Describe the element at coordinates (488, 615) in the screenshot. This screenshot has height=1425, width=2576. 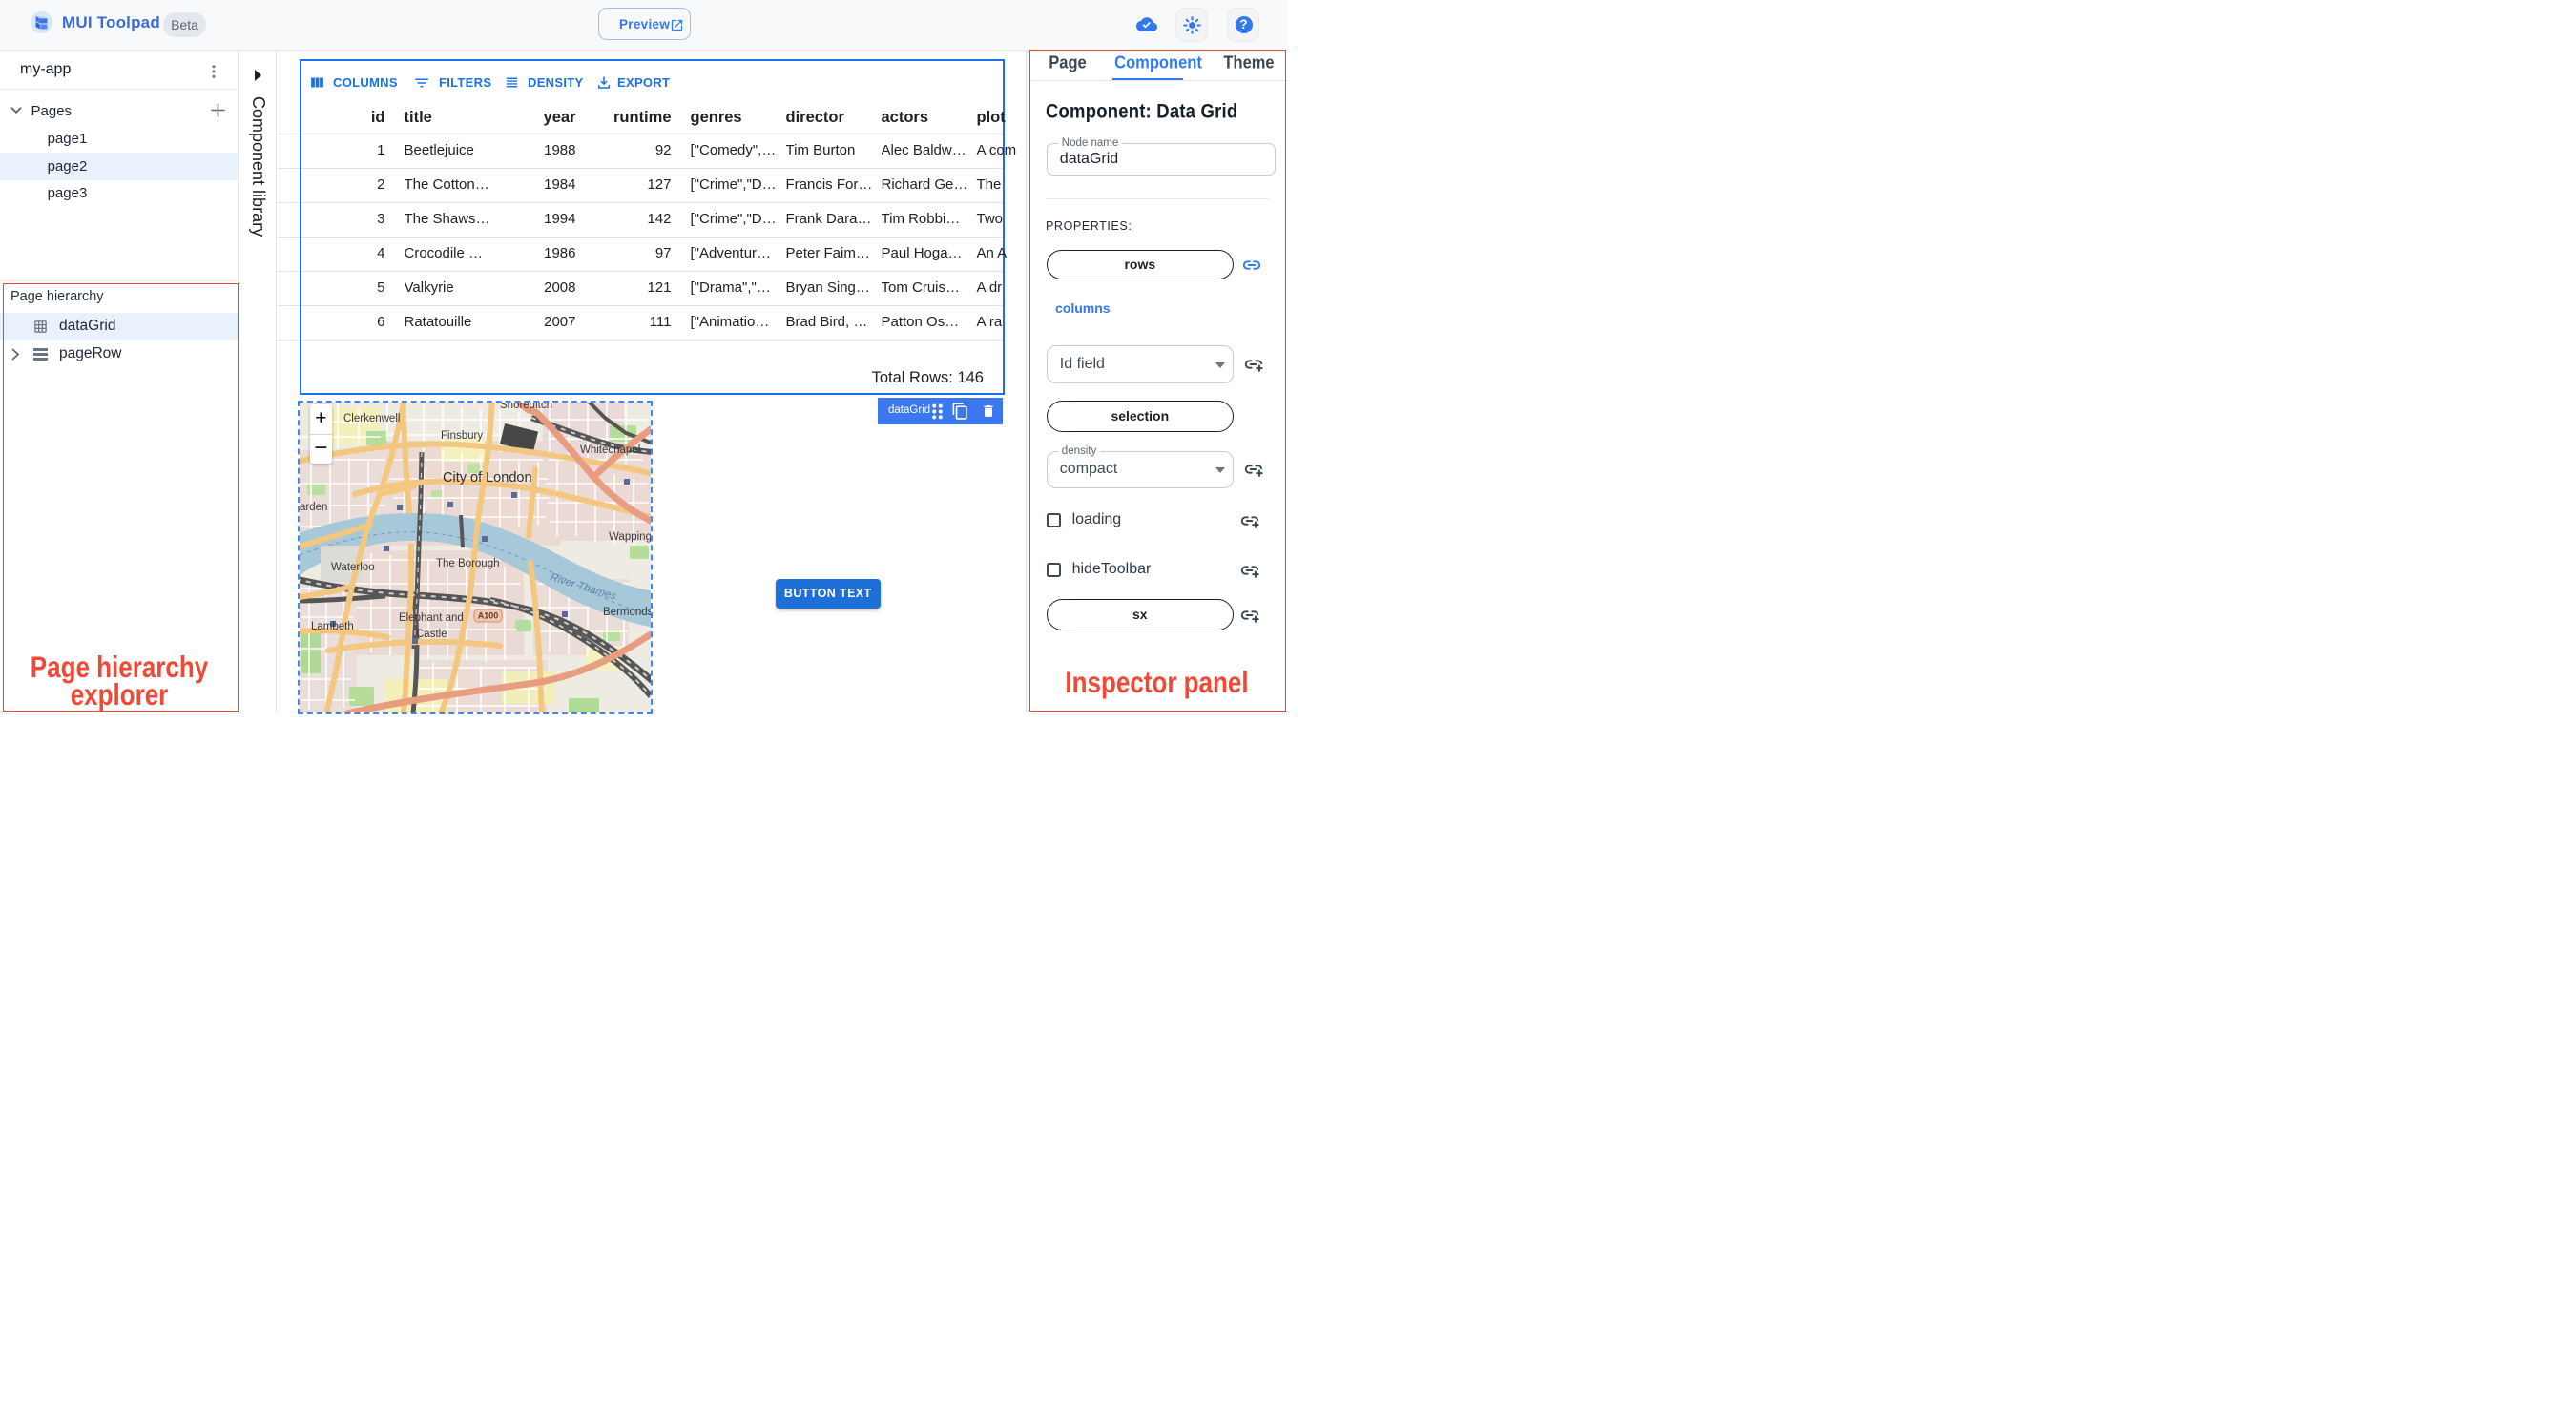
I see `svg-text: A100` at that location.